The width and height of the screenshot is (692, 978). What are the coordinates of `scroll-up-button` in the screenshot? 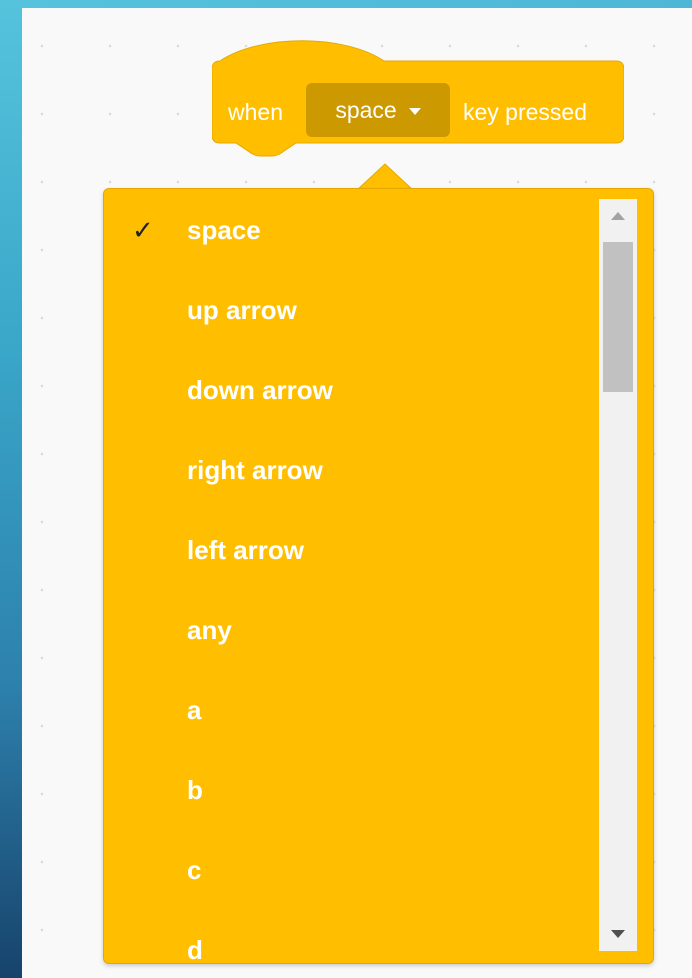 It's located at (618, 216).